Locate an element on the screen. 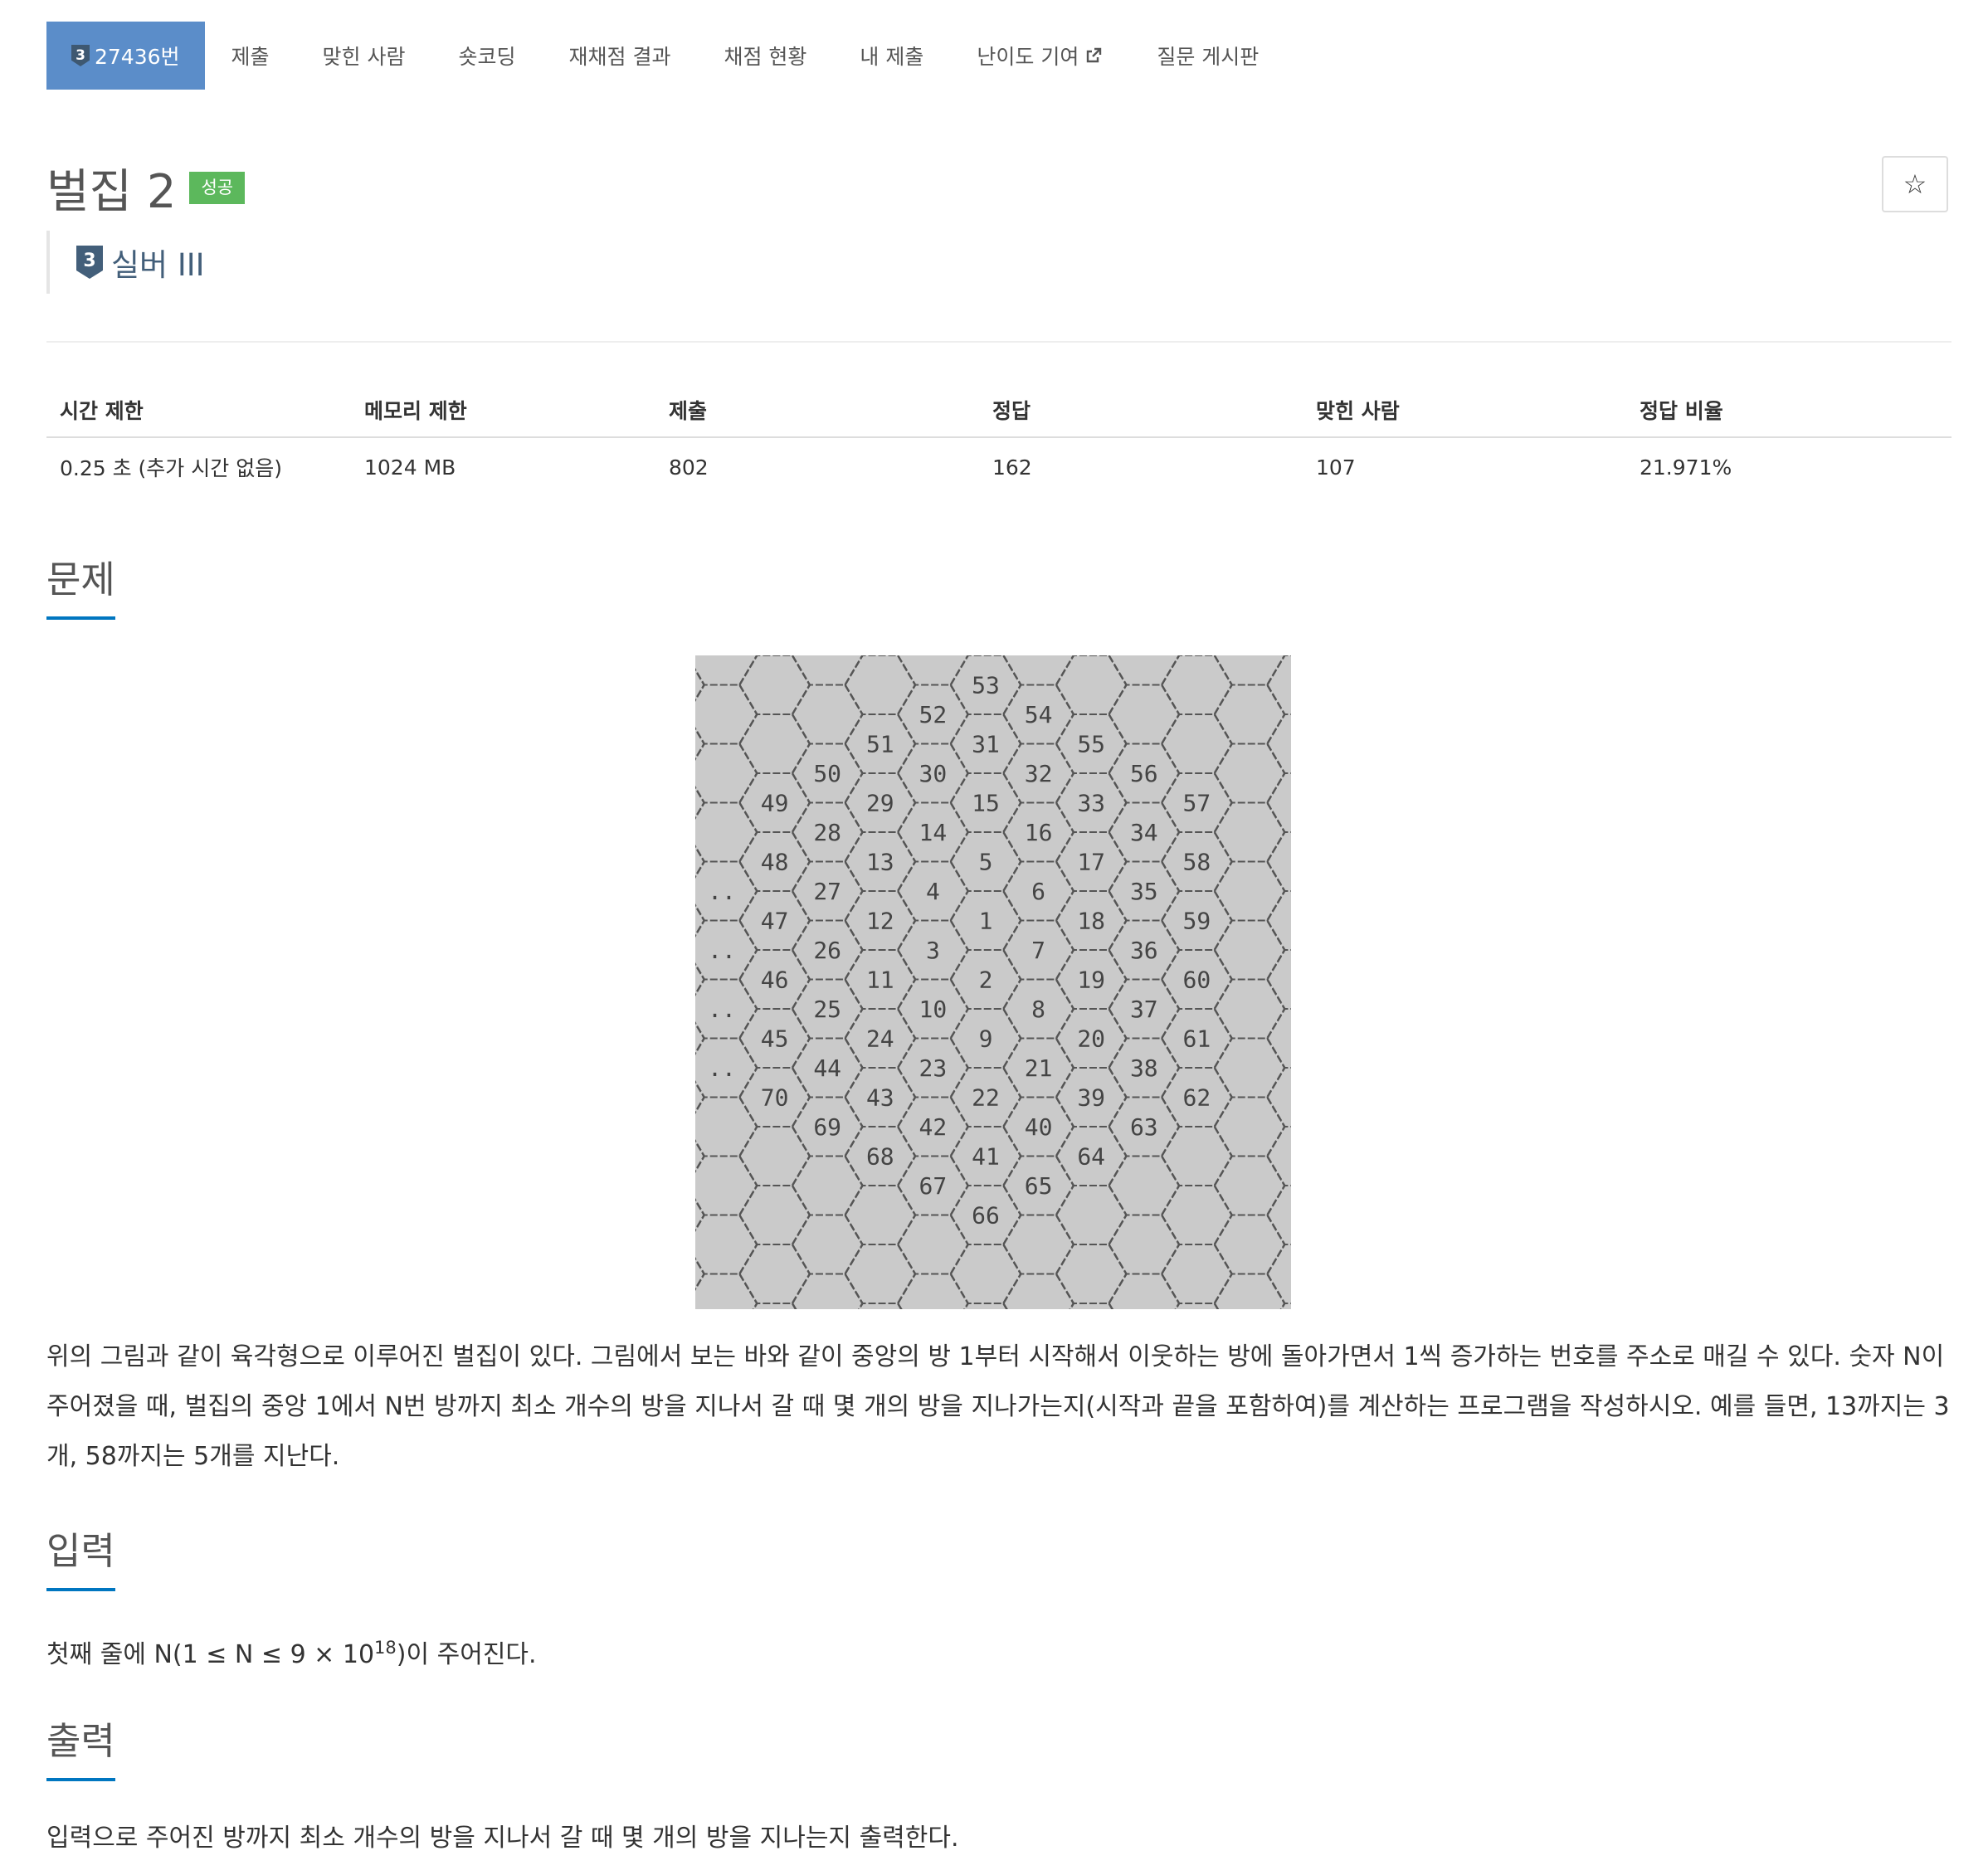 Image resolution: width=1988 pixels, height=1875 pixels. input-section-header: 입력 is located at coordinates (999, 1556).